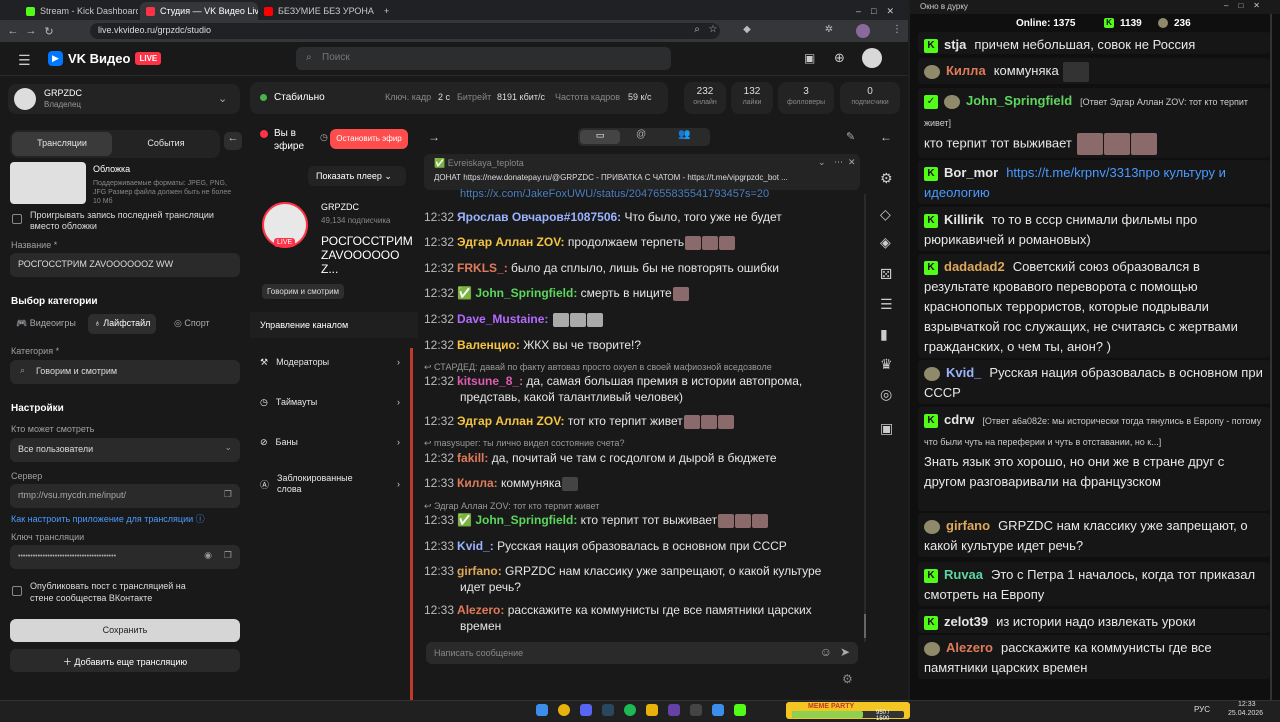 This screenshot has width=1280, height=722. What do you see at coordinates (697, 31) in the screenshot?
I see `zoom-icon: ⌕` at bounding box center [697, 31].